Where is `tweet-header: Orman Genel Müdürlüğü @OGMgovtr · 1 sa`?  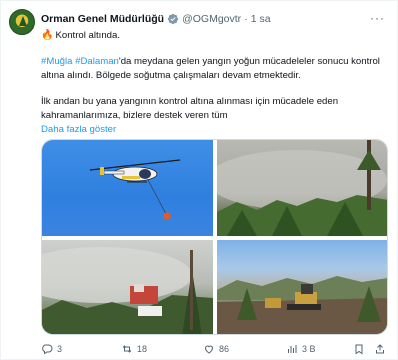 tweet-header: Orman Genel Müdürlüğü @OGMgovtr · 1 sa is located at coordinates (156, 19).